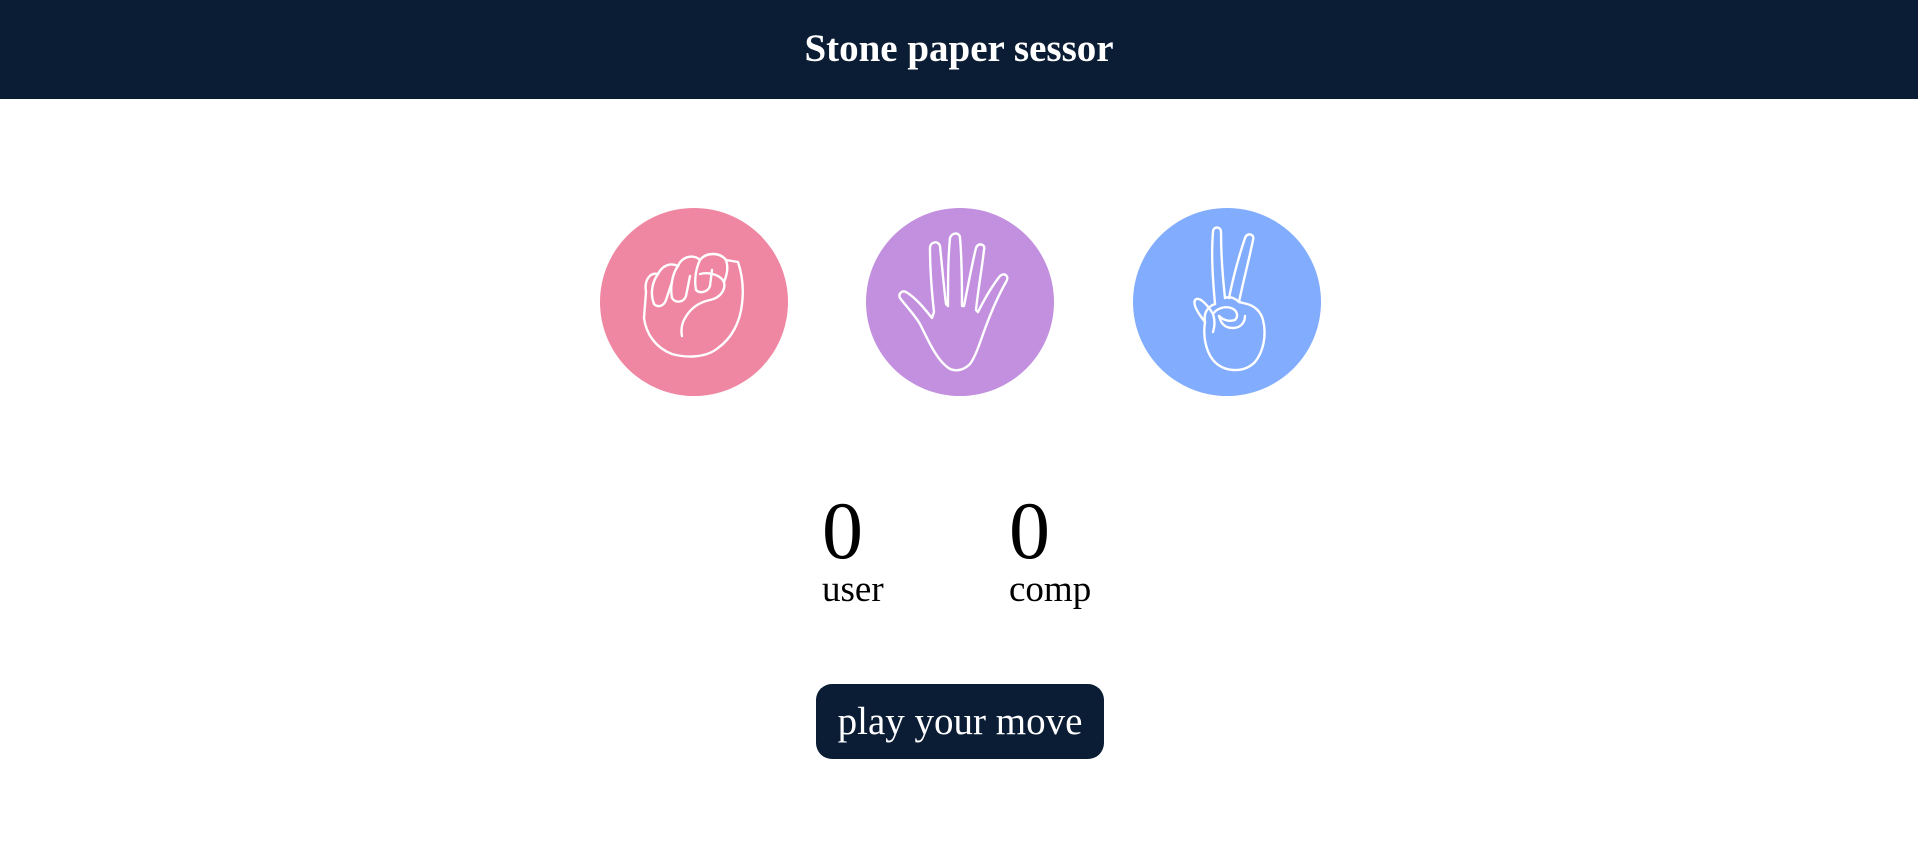 The width and height of the screenshot is (1918, 863). I want to click on open-hand-icon, so click(953, 302).